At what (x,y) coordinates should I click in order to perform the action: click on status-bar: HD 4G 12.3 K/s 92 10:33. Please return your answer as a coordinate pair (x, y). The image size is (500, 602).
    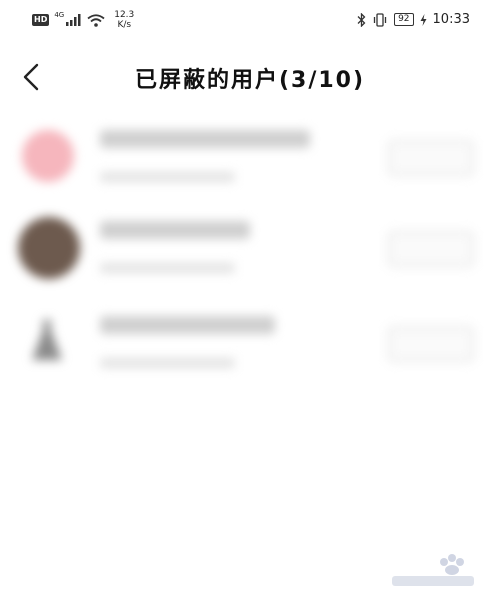
    Looking at the image, I should click on (250, 20).